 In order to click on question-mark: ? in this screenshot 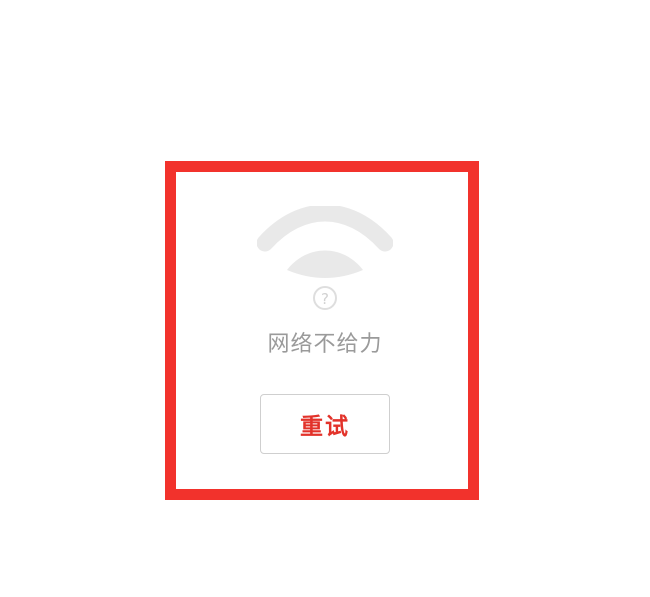, I will do `click(325, 299)`.